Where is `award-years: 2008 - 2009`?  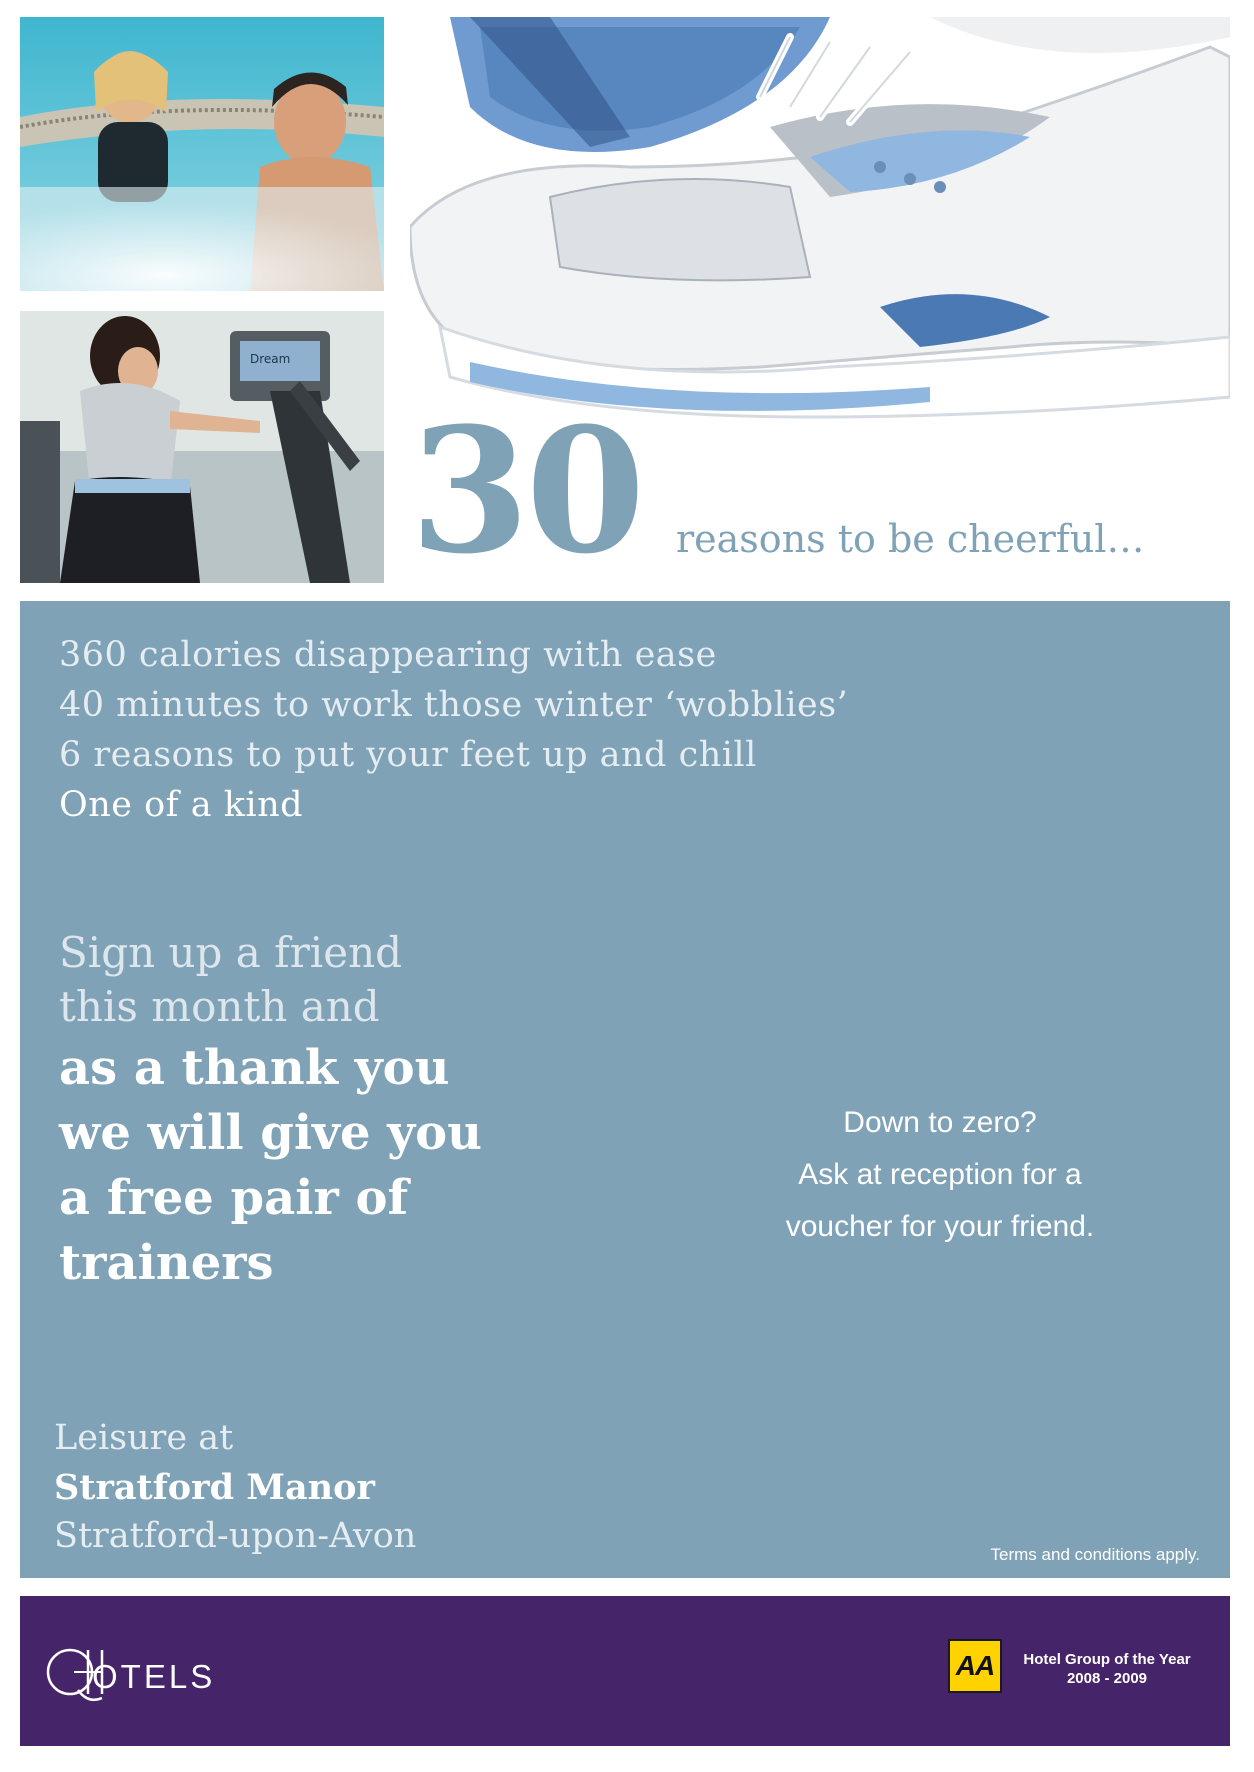 award-years: 2008 - 2009 is located at coordinates (1107, 1678).